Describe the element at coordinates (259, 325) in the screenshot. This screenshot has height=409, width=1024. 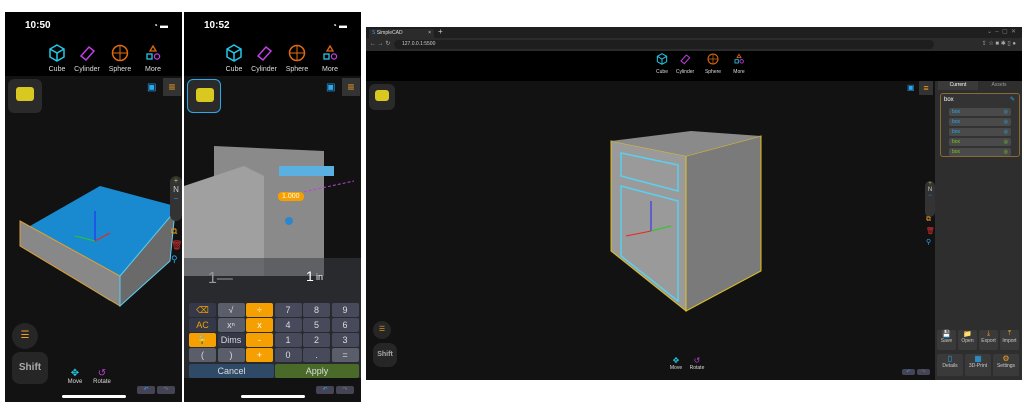
I see `calc-key: x` at that location.